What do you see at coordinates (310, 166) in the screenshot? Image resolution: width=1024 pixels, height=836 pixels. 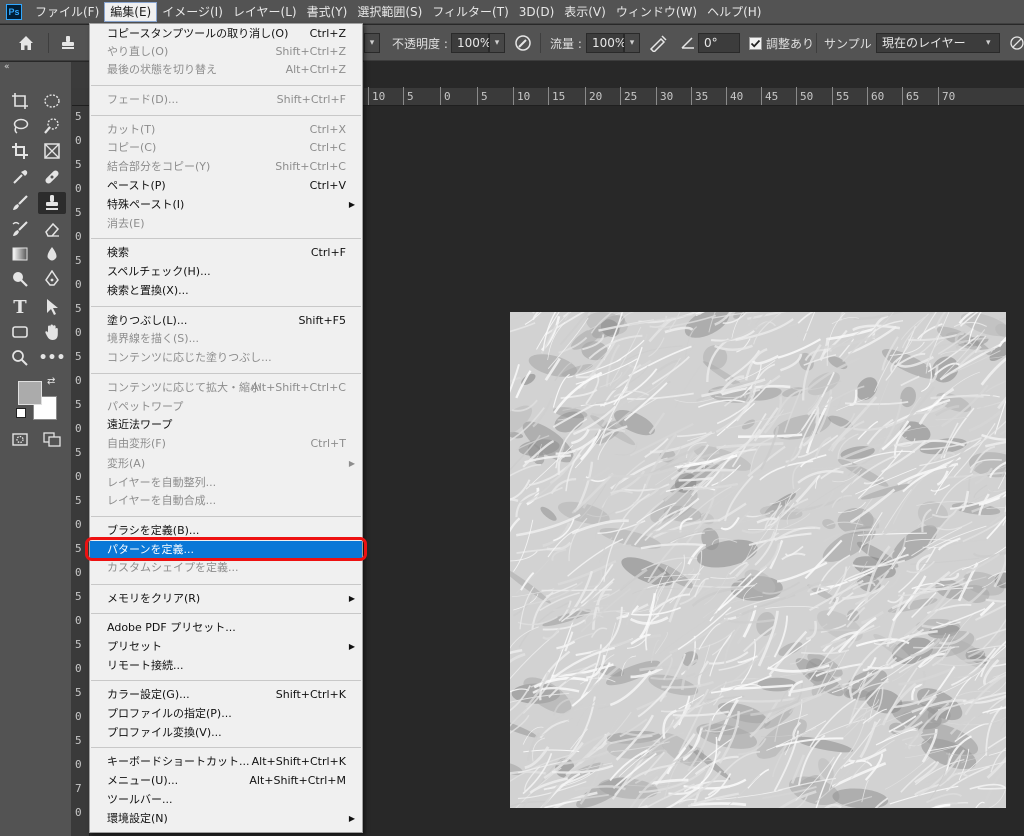 I see `menu-item-shortcut: Shift+Ctrl+C` at bounding box center [310, 166].